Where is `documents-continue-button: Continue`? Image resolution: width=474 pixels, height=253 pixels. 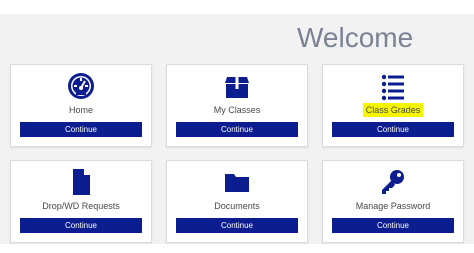 documents-continue-button: Continue is located at coordinates (237, 225).